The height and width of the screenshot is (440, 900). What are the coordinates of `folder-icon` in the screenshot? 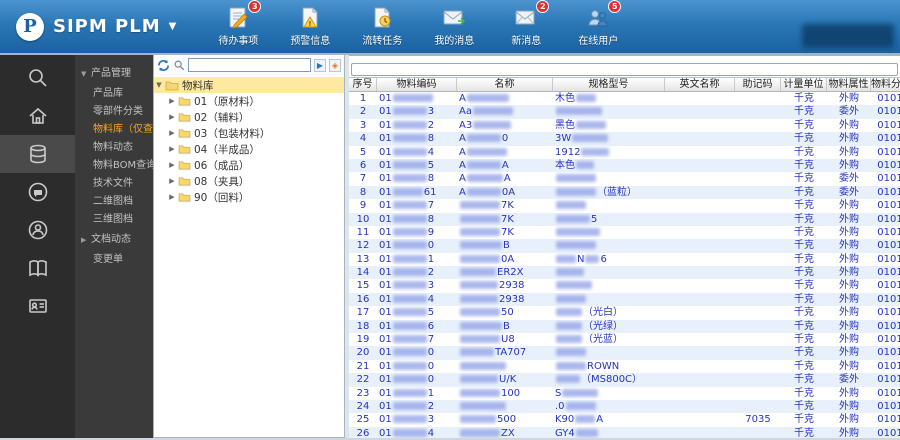 It's located at (184, 181).